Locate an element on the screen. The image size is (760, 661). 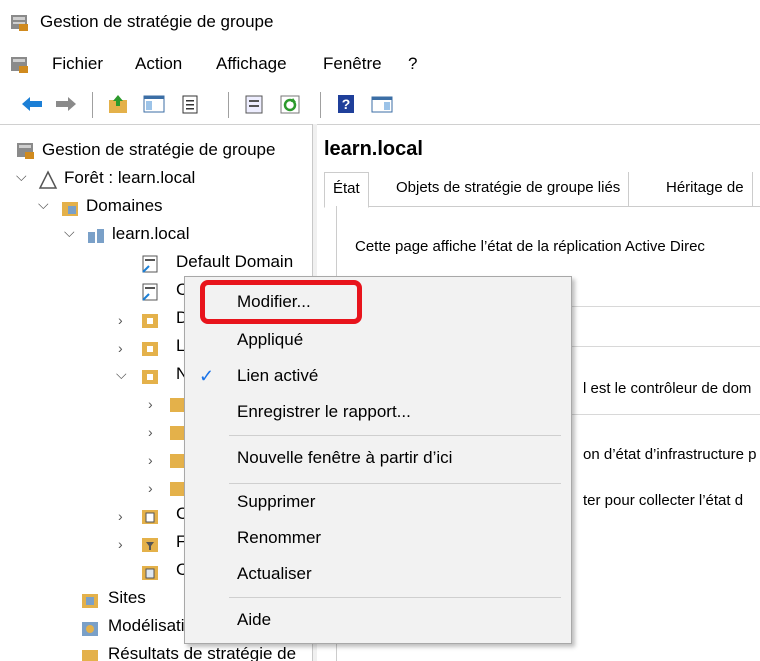
menu-bar: Fichier Action Affichage Fenêtre ? is located at coordinates (380, 64).